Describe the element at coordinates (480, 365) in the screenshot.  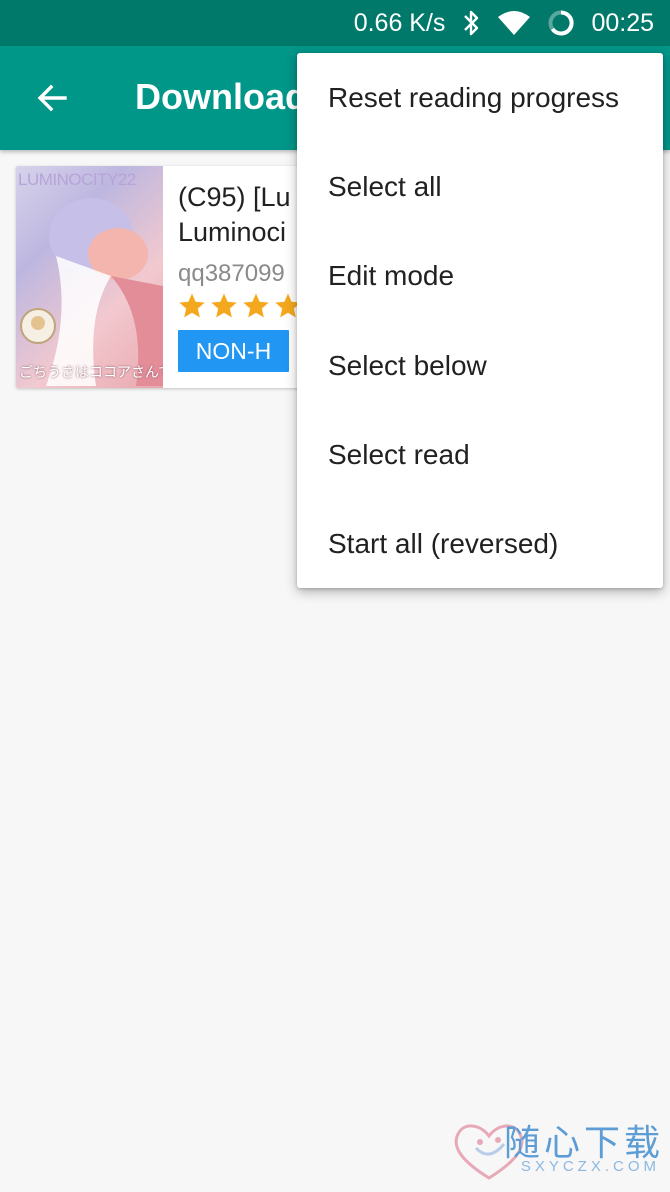
I see `menu-item-select-below: Select below` at that location.